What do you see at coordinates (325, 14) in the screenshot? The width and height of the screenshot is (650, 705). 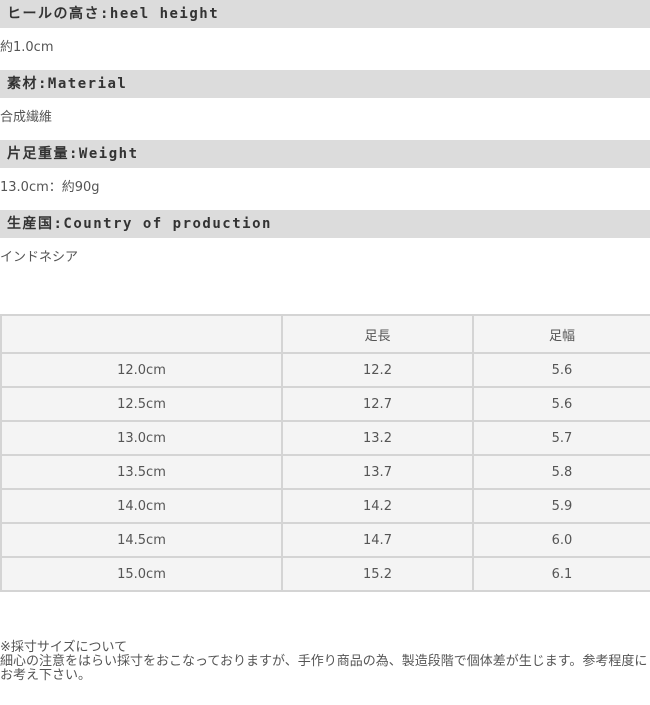 I see `spec-heel-height-header: ヒールの高さ:heel height` at bounding box center [325, 14].